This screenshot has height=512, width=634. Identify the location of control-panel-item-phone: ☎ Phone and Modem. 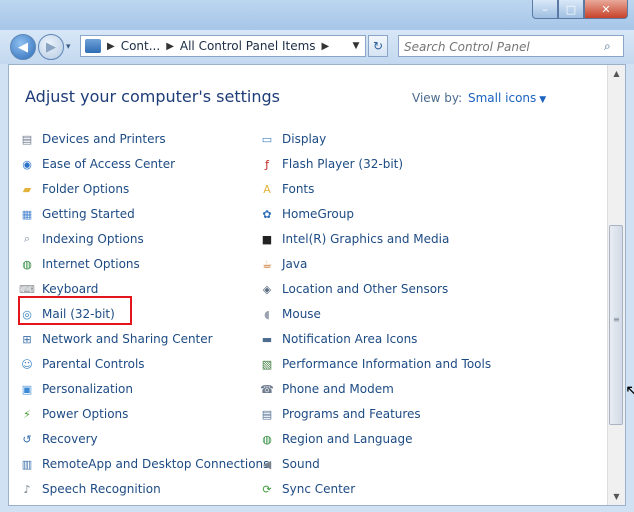
(326, 389).